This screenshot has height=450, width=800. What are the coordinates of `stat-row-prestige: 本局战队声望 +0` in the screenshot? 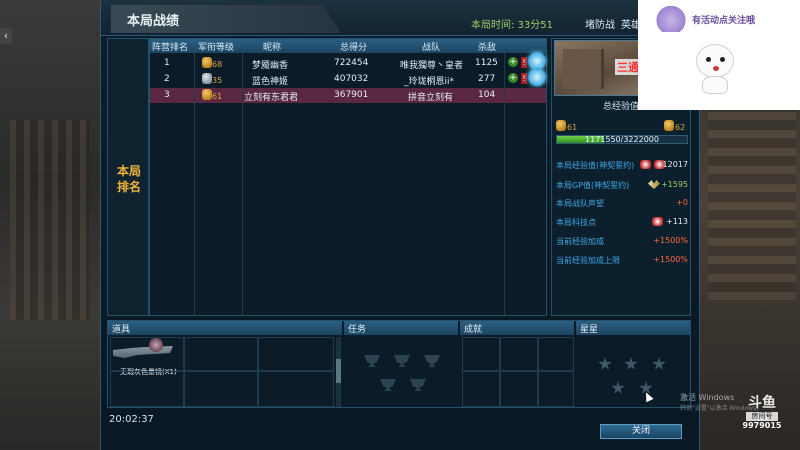 It's located at (622, 203).